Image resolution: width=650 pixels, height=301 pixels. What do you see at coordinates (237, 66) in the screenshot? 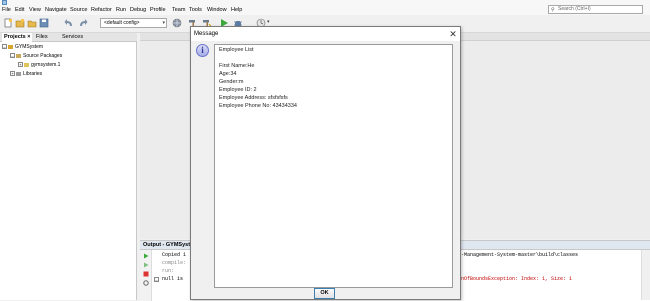
I see `message-line: First Name:He` at bounding box center [237, 66].